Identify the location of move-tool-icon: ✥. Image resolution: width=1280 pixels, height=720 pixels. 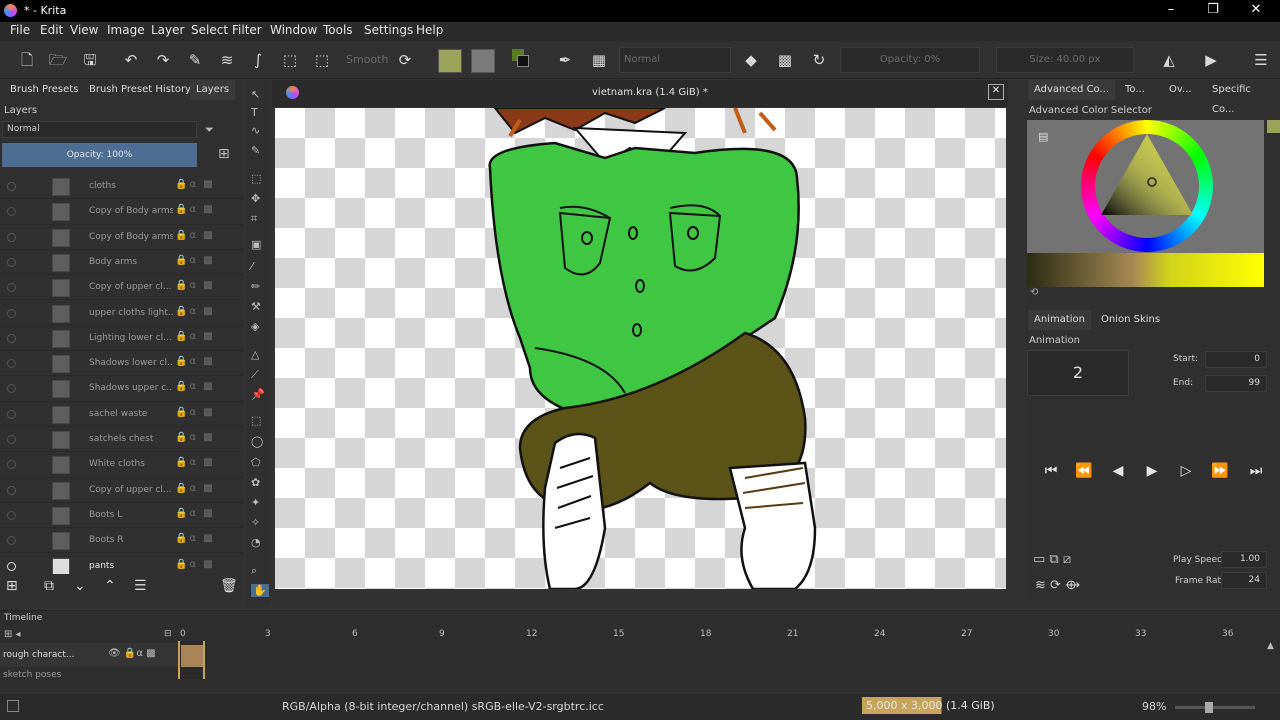
(255, 198).